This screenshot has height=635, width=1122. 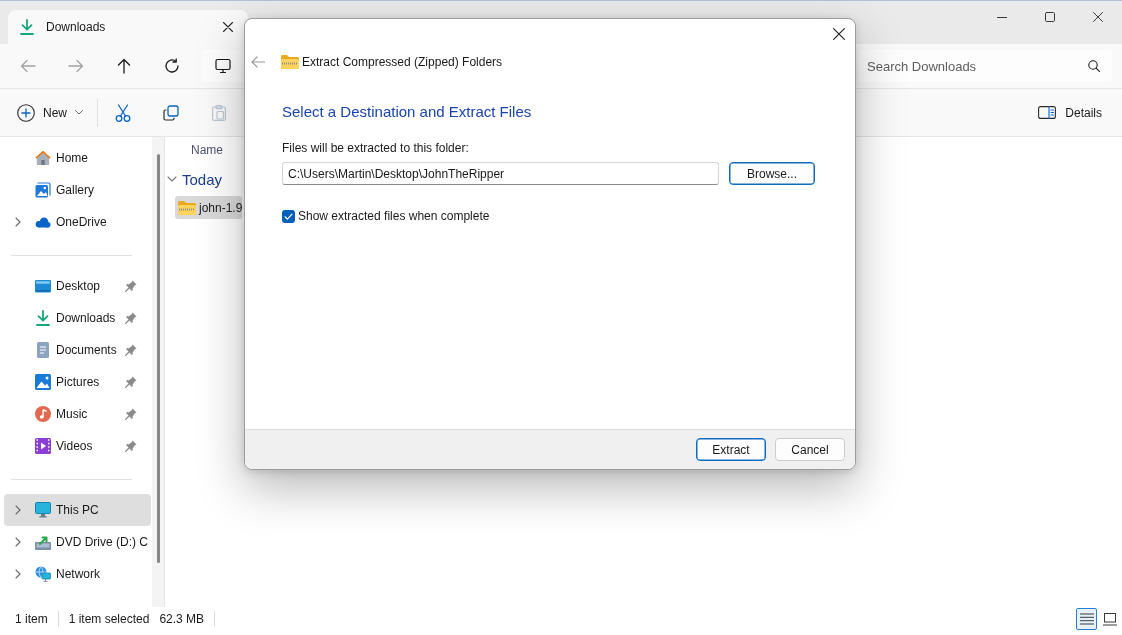 What do you see at coordinates (394, 216) in the screenshot?
I see `checkbox-label: Show extracted files when complete` at bounding box center [394, 216].